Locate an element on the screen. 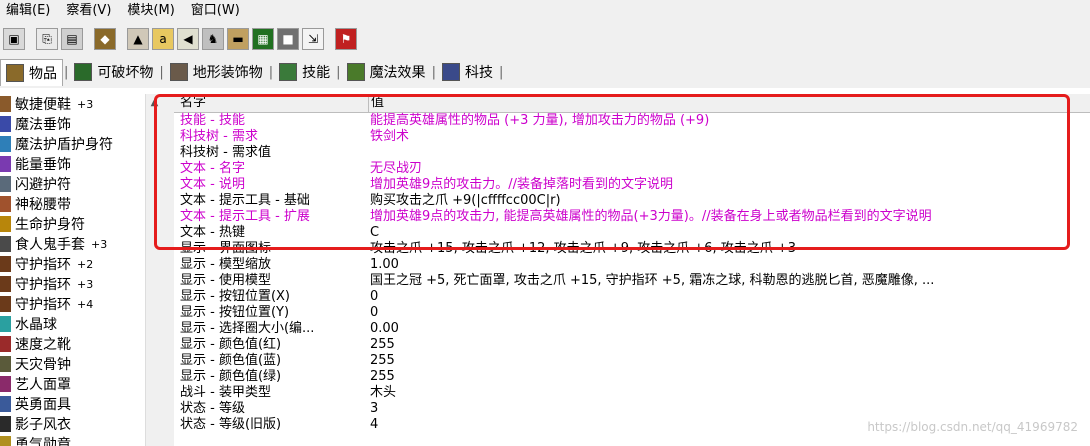 This screenshot has width=1090, height=446. table-row: 显示 - 选择圈大小(编... 0.00 is located at coordinates (632, 329).